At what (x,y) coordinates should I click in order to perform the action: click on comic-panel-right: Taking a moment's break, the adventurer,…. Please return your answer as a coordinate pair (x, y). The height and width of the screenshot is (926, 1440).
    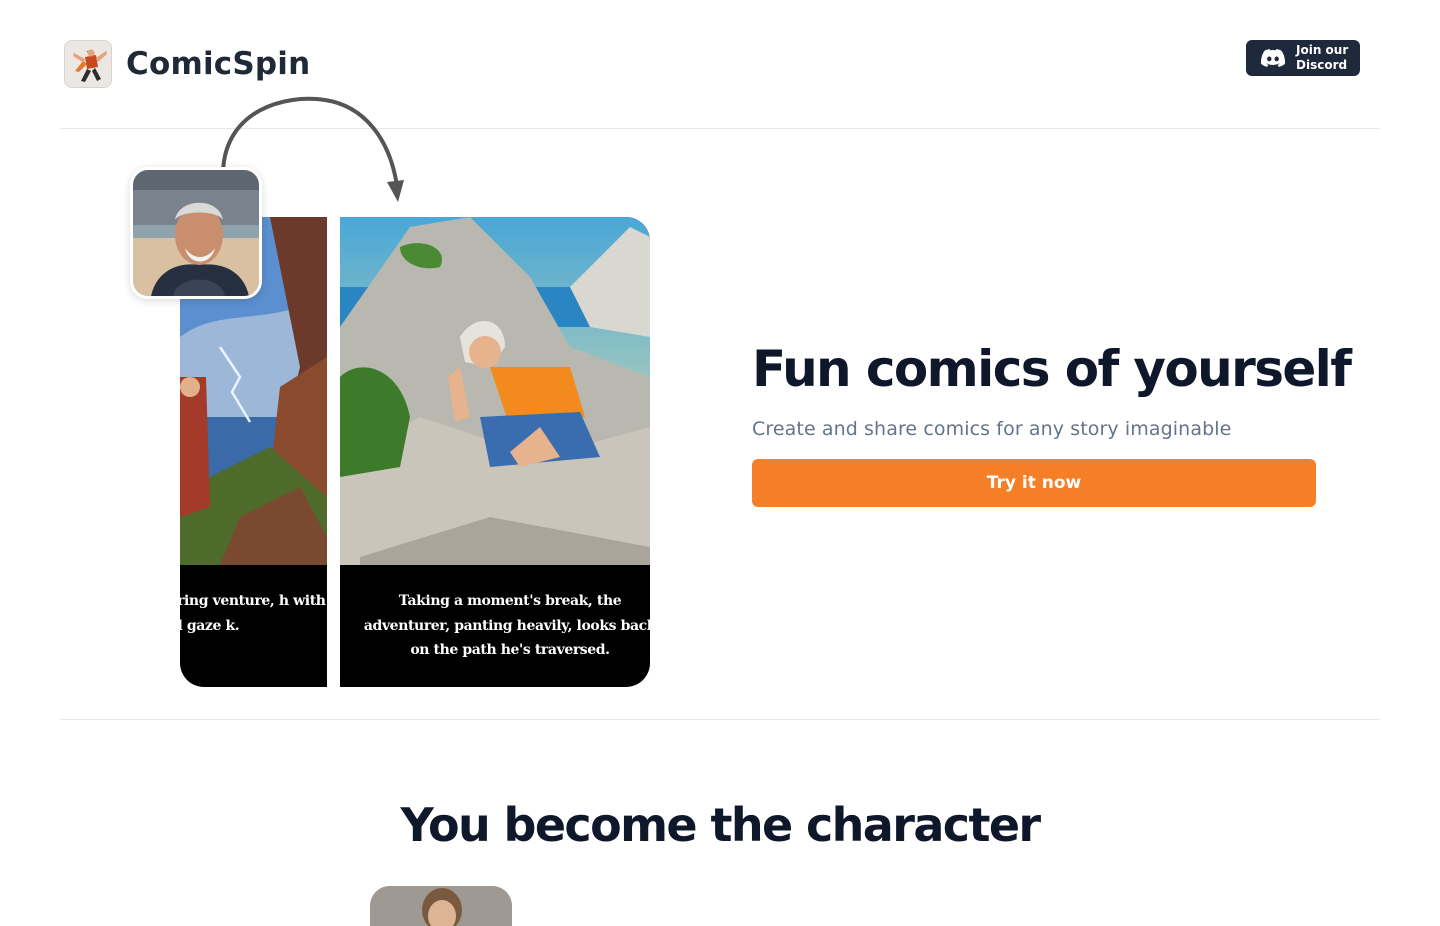
    Looking at the image, I should click on (495, 452).